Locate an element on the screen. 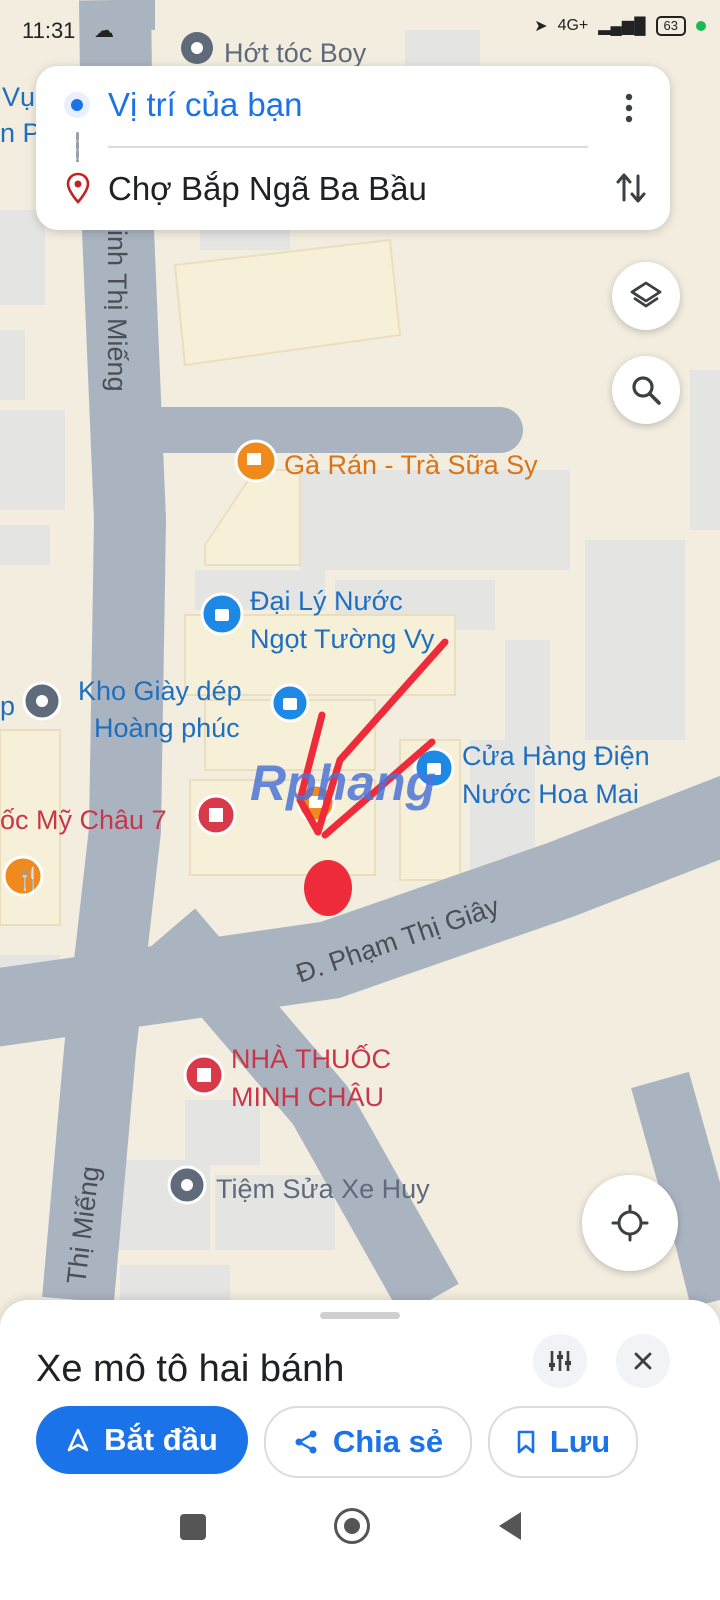 The height and width of the screenshot is (1600, 720). origin-field: Vị trí của bạn is located at coordinates (205, 105).